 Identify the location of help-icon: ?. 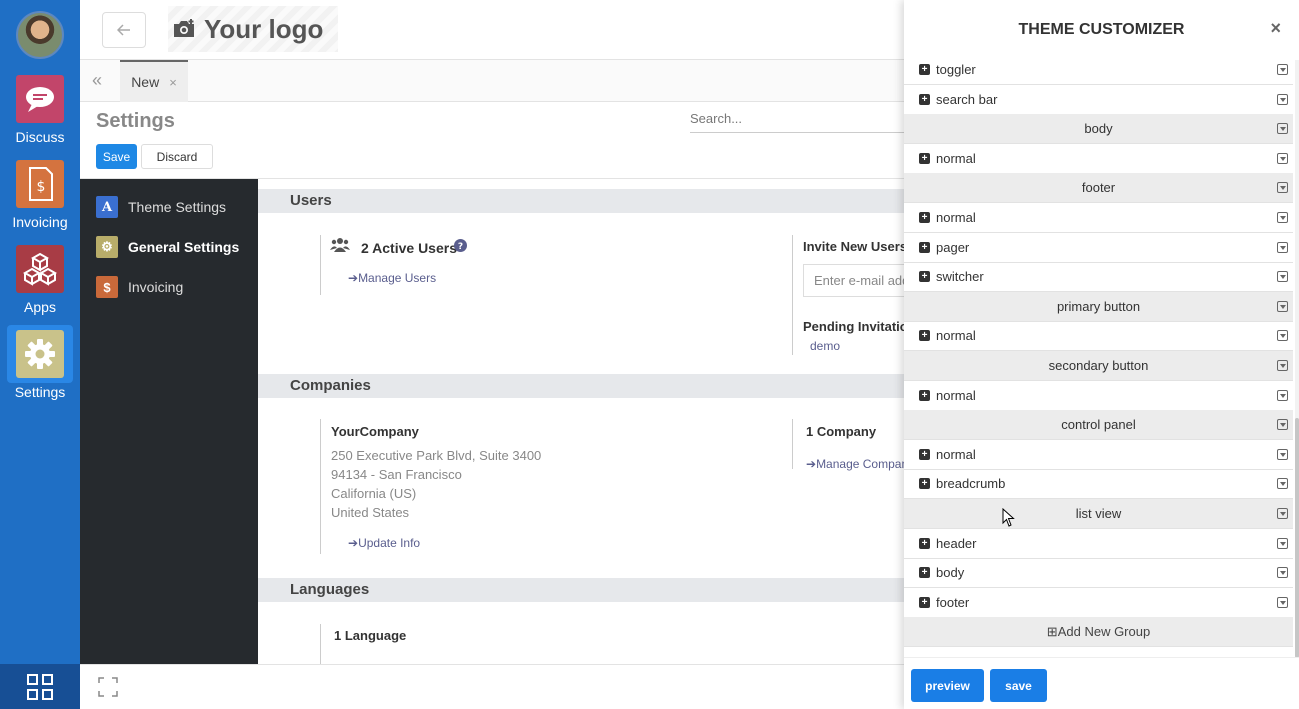
(460, 247).